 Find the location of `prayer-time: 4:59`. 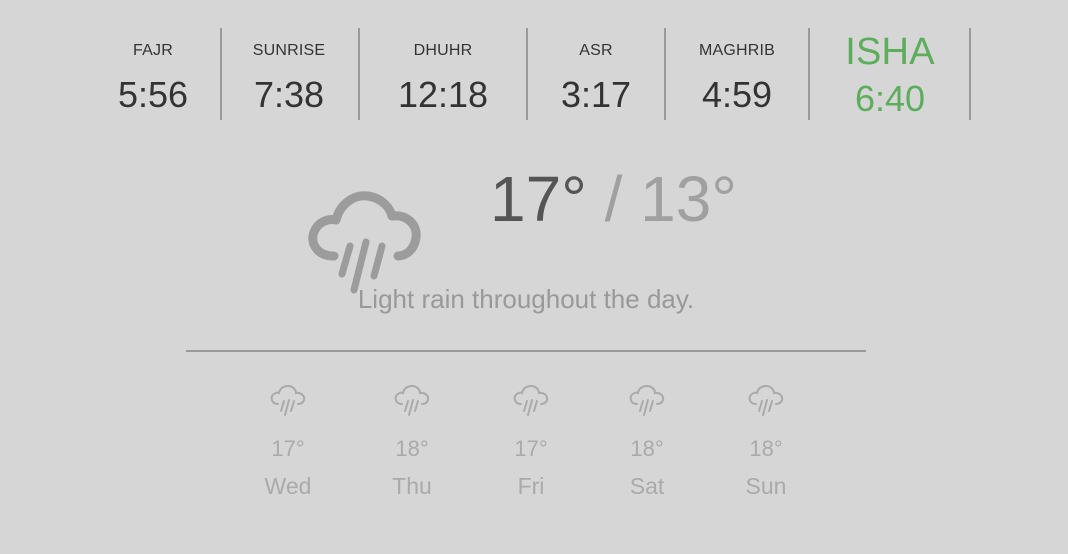

prayer-time: 4:59 is located at coordinates (737, 94).